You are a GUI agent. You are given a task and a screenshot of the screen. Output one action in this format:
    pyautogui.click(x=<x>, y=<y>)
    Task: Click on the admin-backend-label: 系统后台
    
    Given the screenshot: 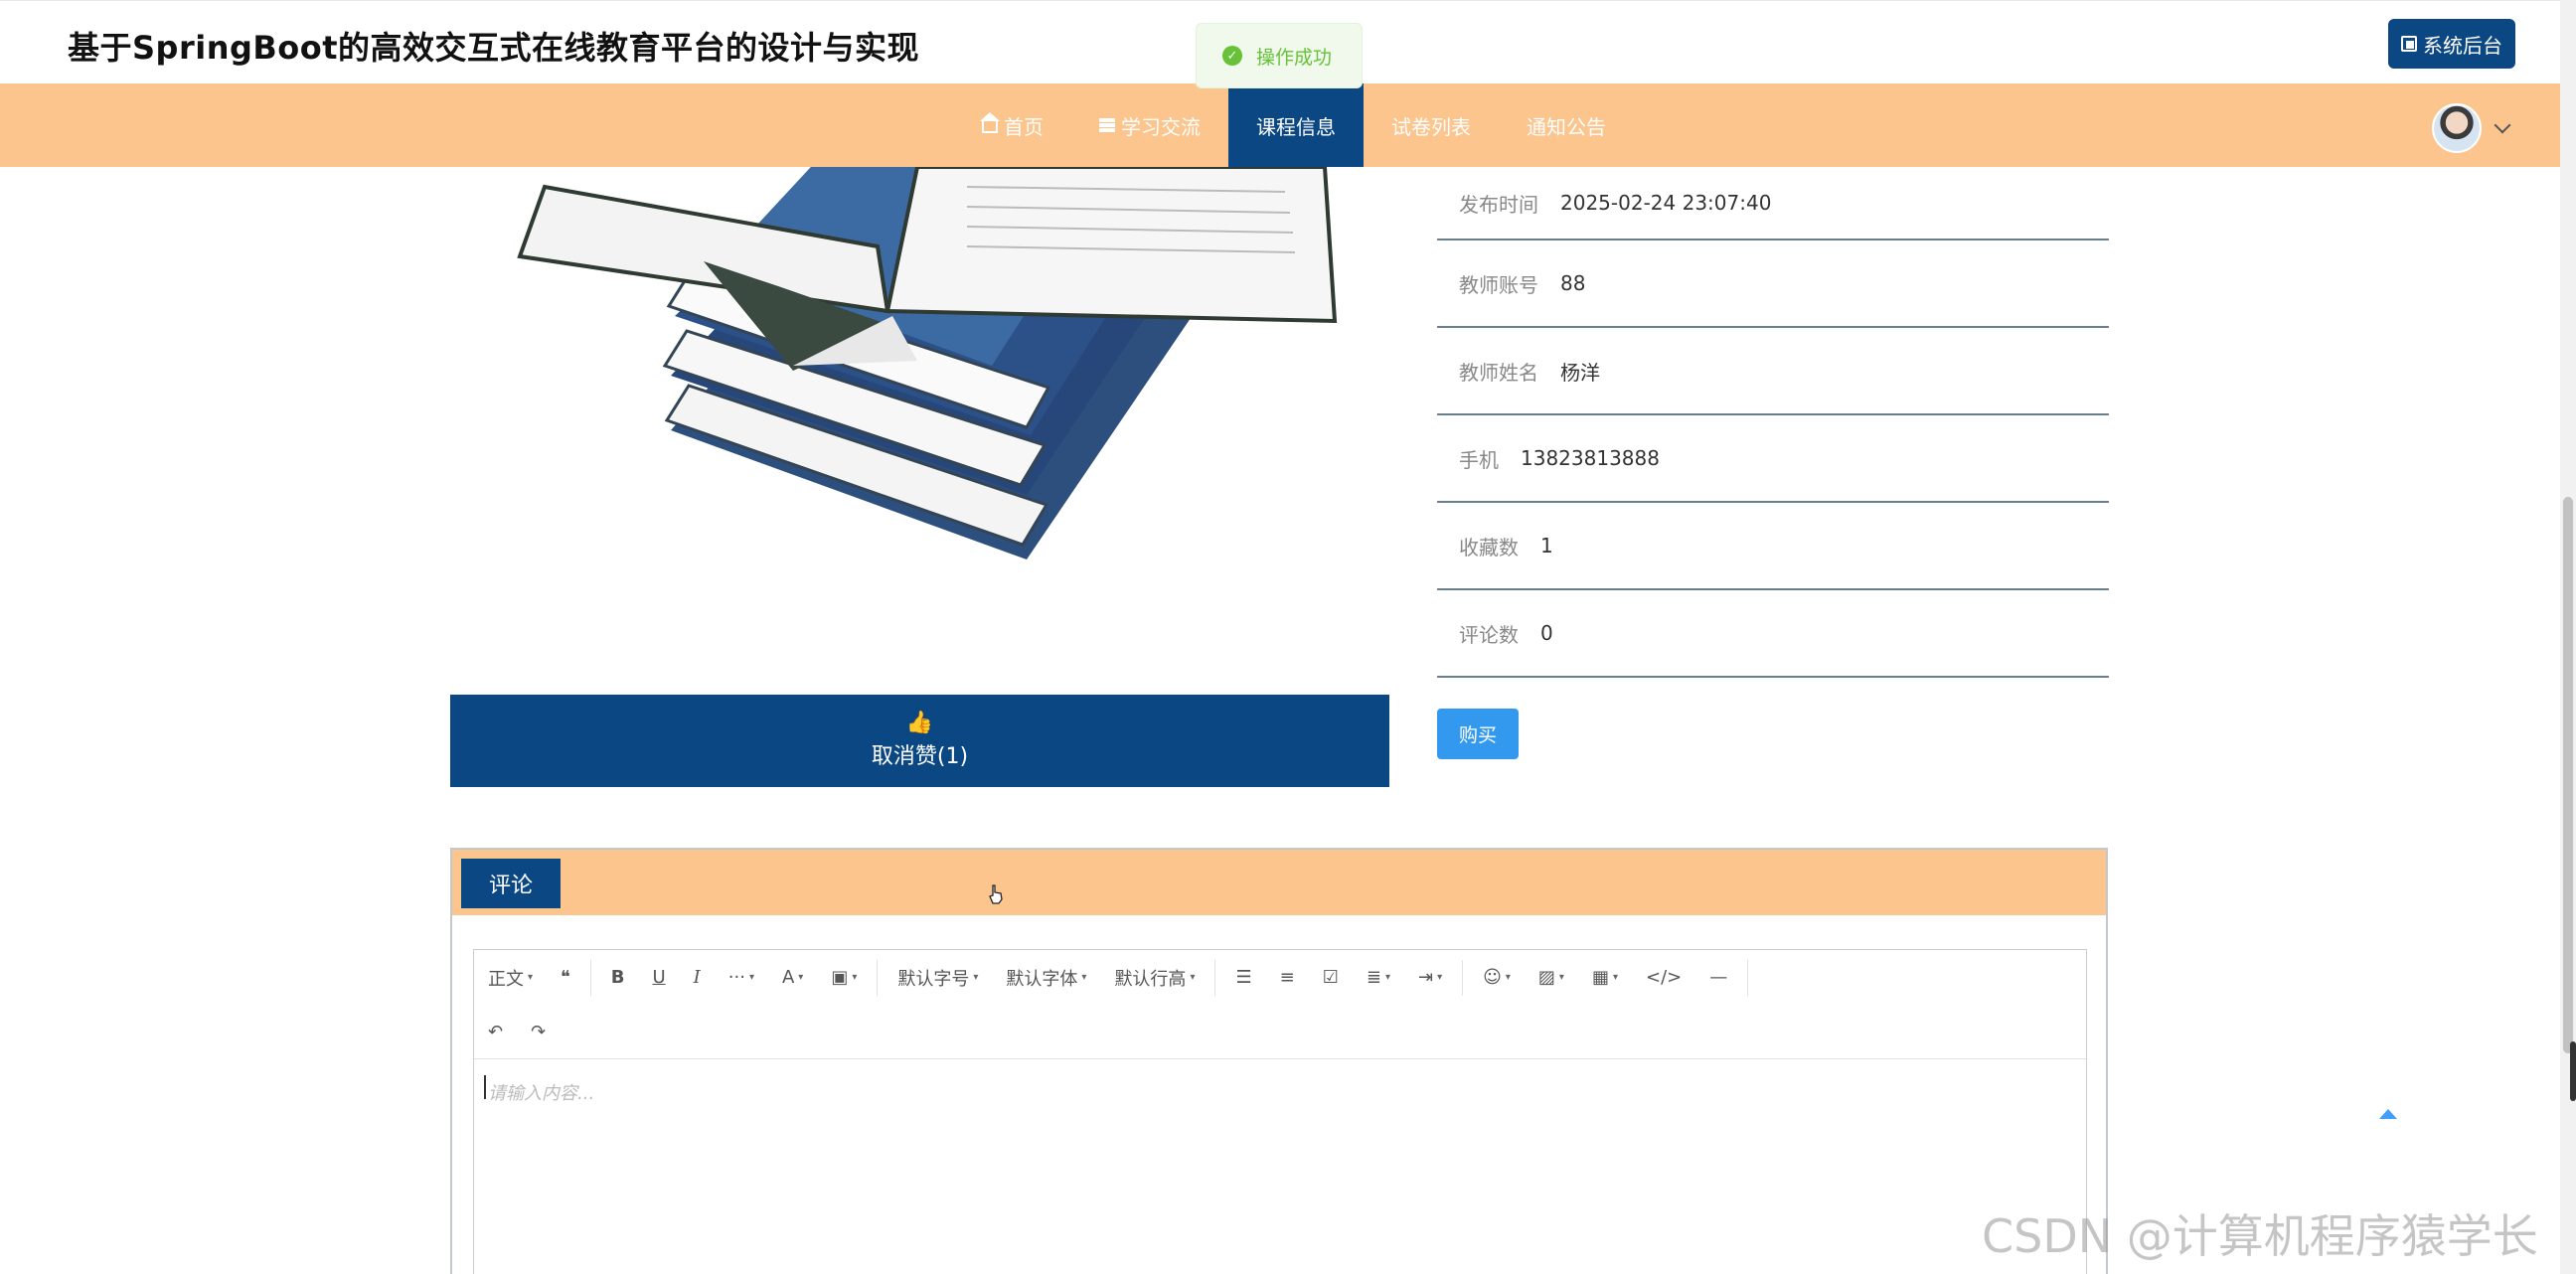 What is the action you would take?
    pyautogui.click(x=2462, y=45)
    